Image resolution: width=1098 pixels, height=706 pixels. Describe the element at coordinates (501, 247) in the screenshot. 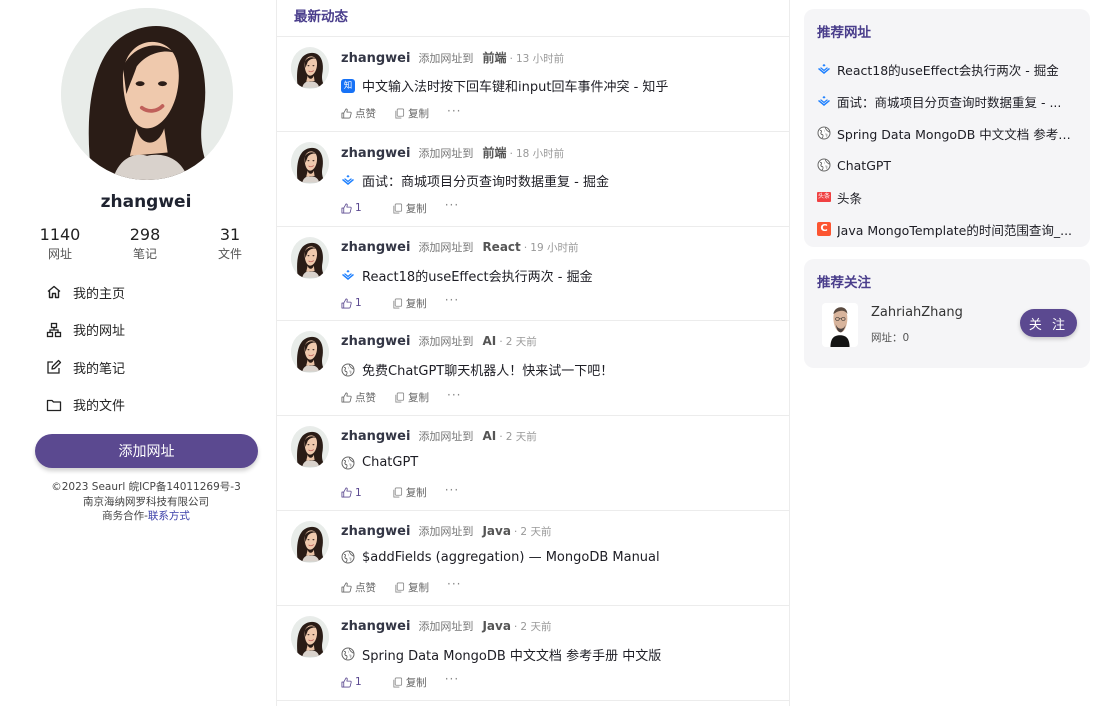

I see `feed-category: React` at that location.